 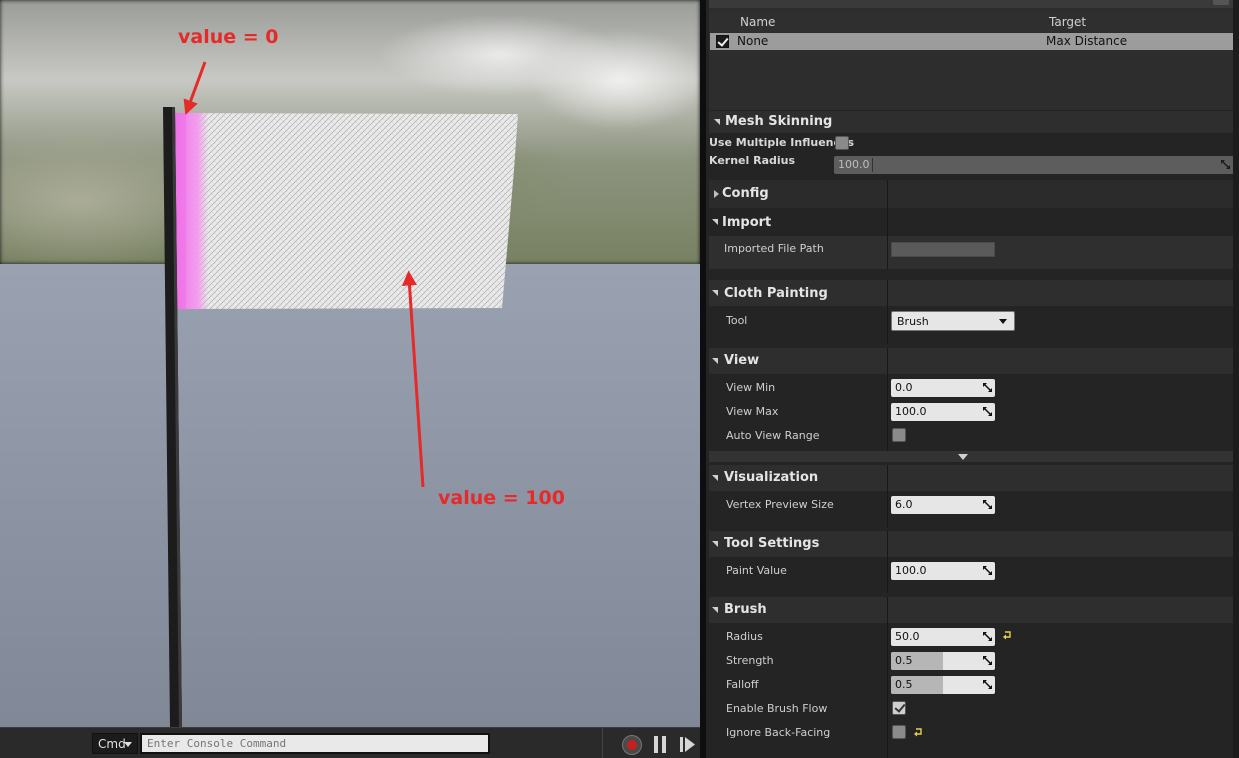 I want to click on view-min-label: View Min, so click(x=751, y=387).